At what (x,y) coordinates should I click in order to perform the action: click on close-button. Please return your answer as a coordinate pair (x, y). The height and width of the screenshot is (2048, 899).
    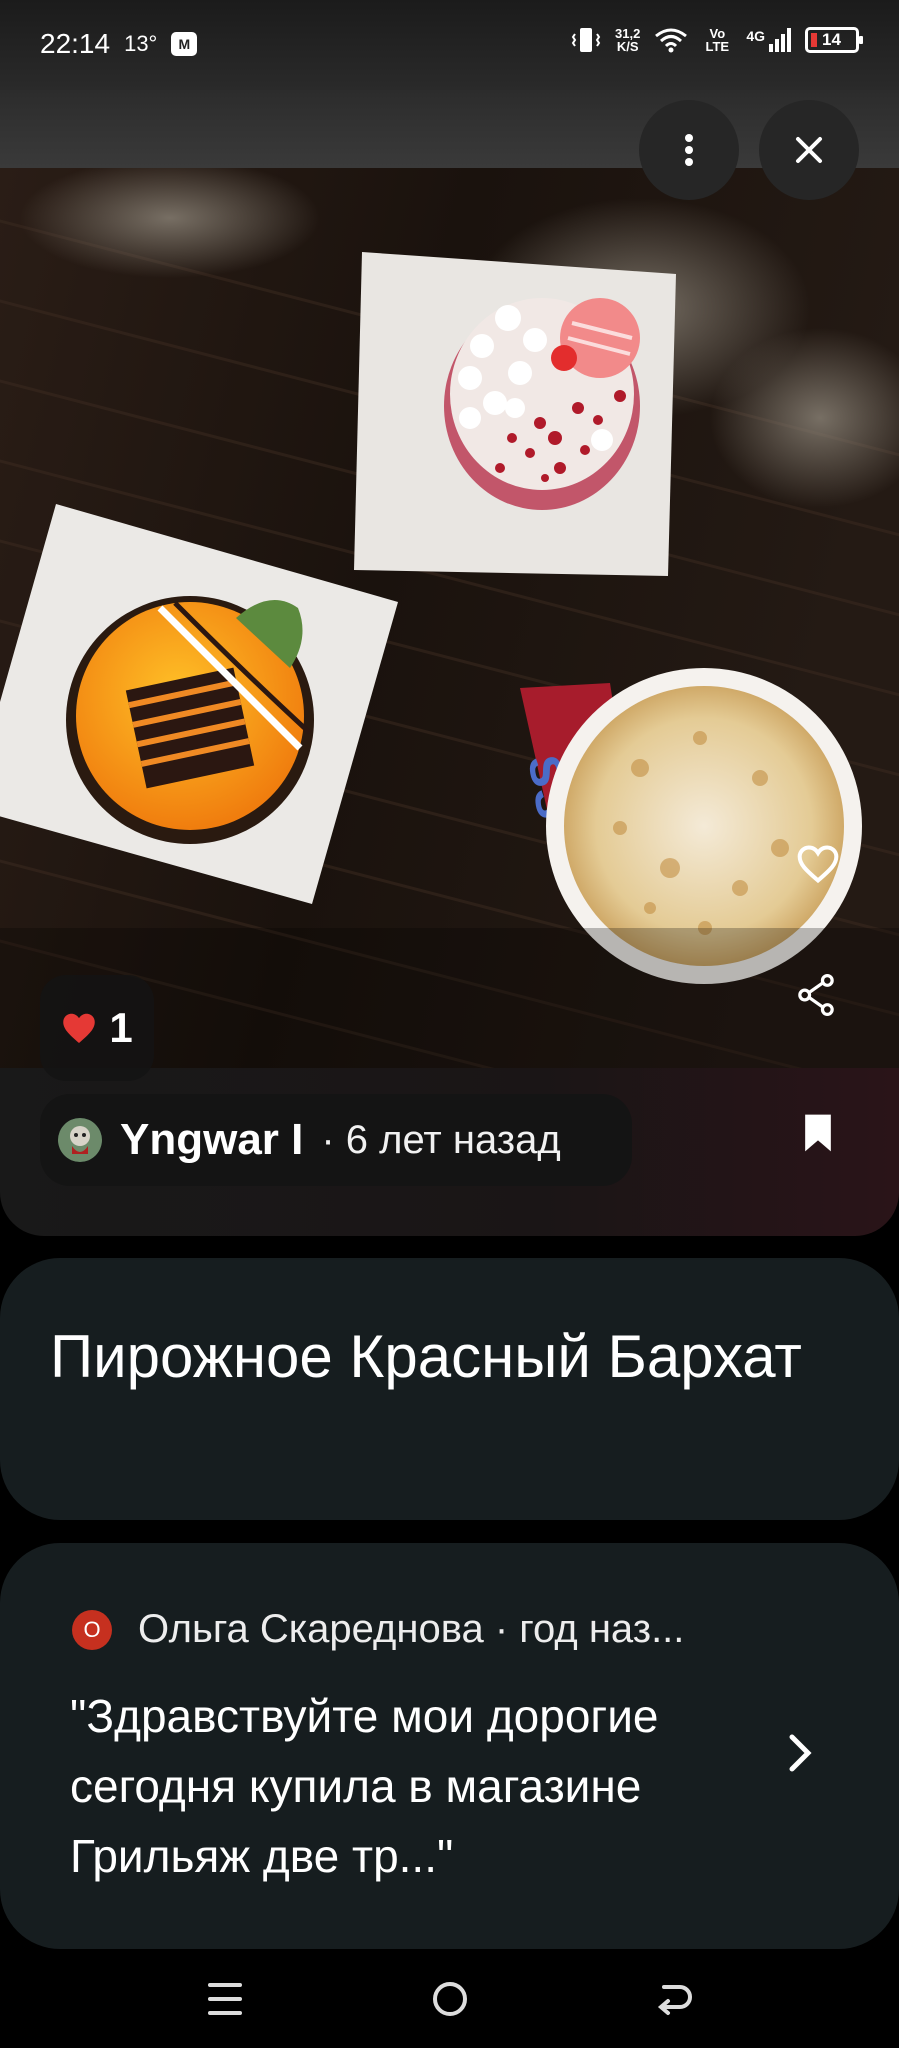
    Looking at the image, I should click on (809, 150).